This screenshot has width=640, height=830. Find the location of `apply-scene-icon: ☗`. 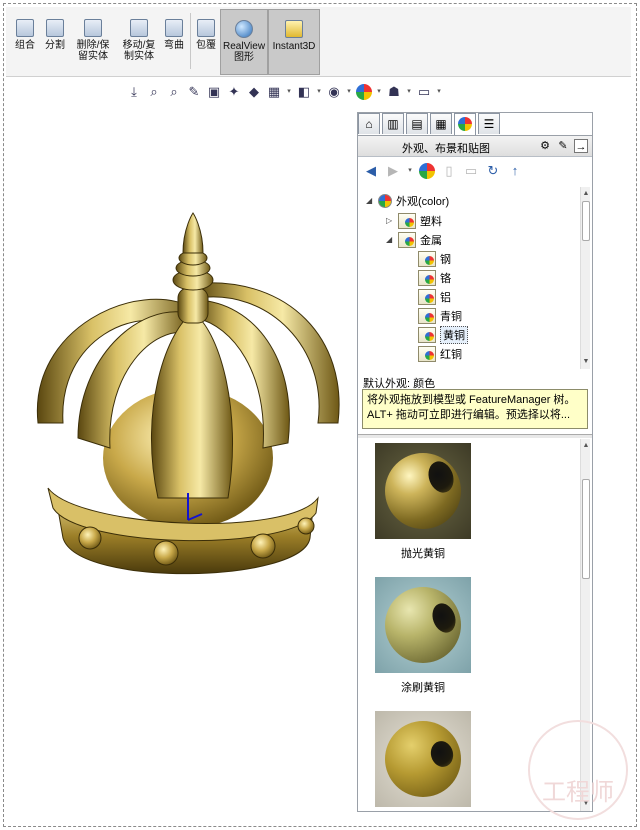

apply-scene-icon: ☗ is located at coordinates (394, 92).